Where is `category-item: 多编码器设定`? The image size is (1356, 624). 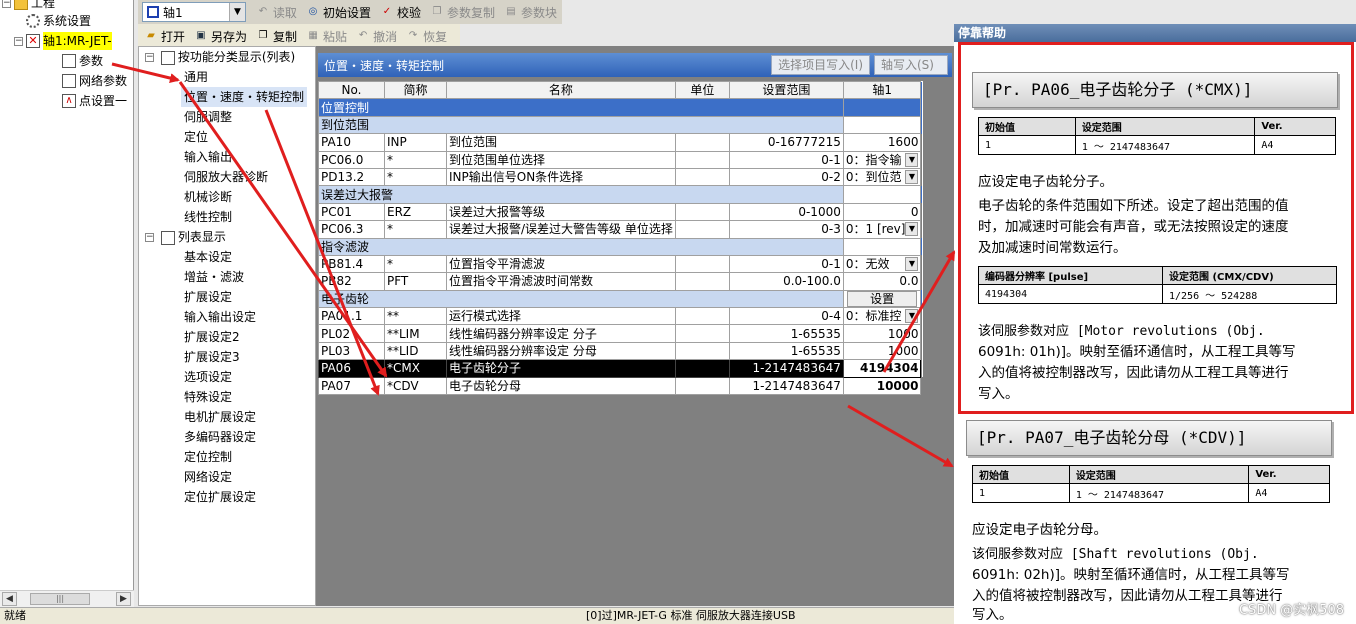
category-item: 多编码器设定 is located at coordinates (220, 437).